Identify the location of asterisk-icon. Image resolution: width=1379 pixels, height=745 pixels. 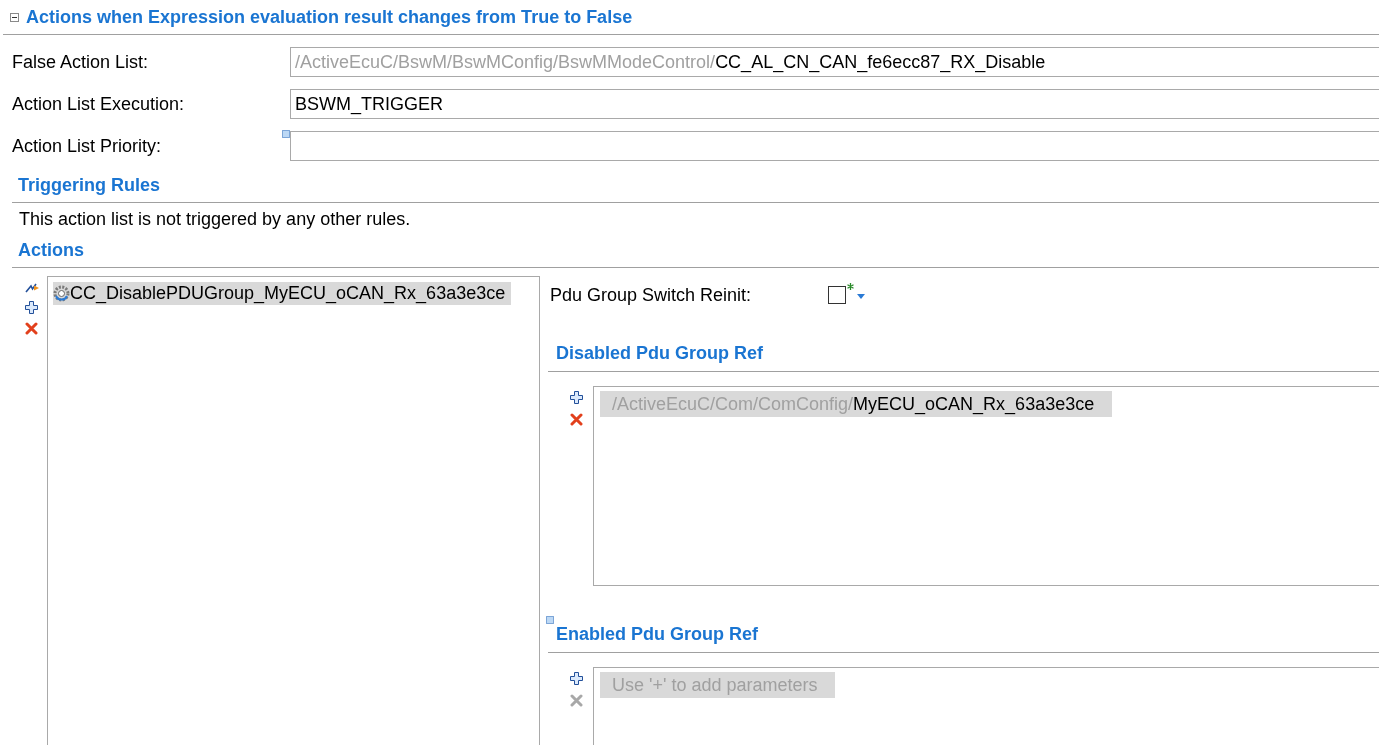
(850, 286).